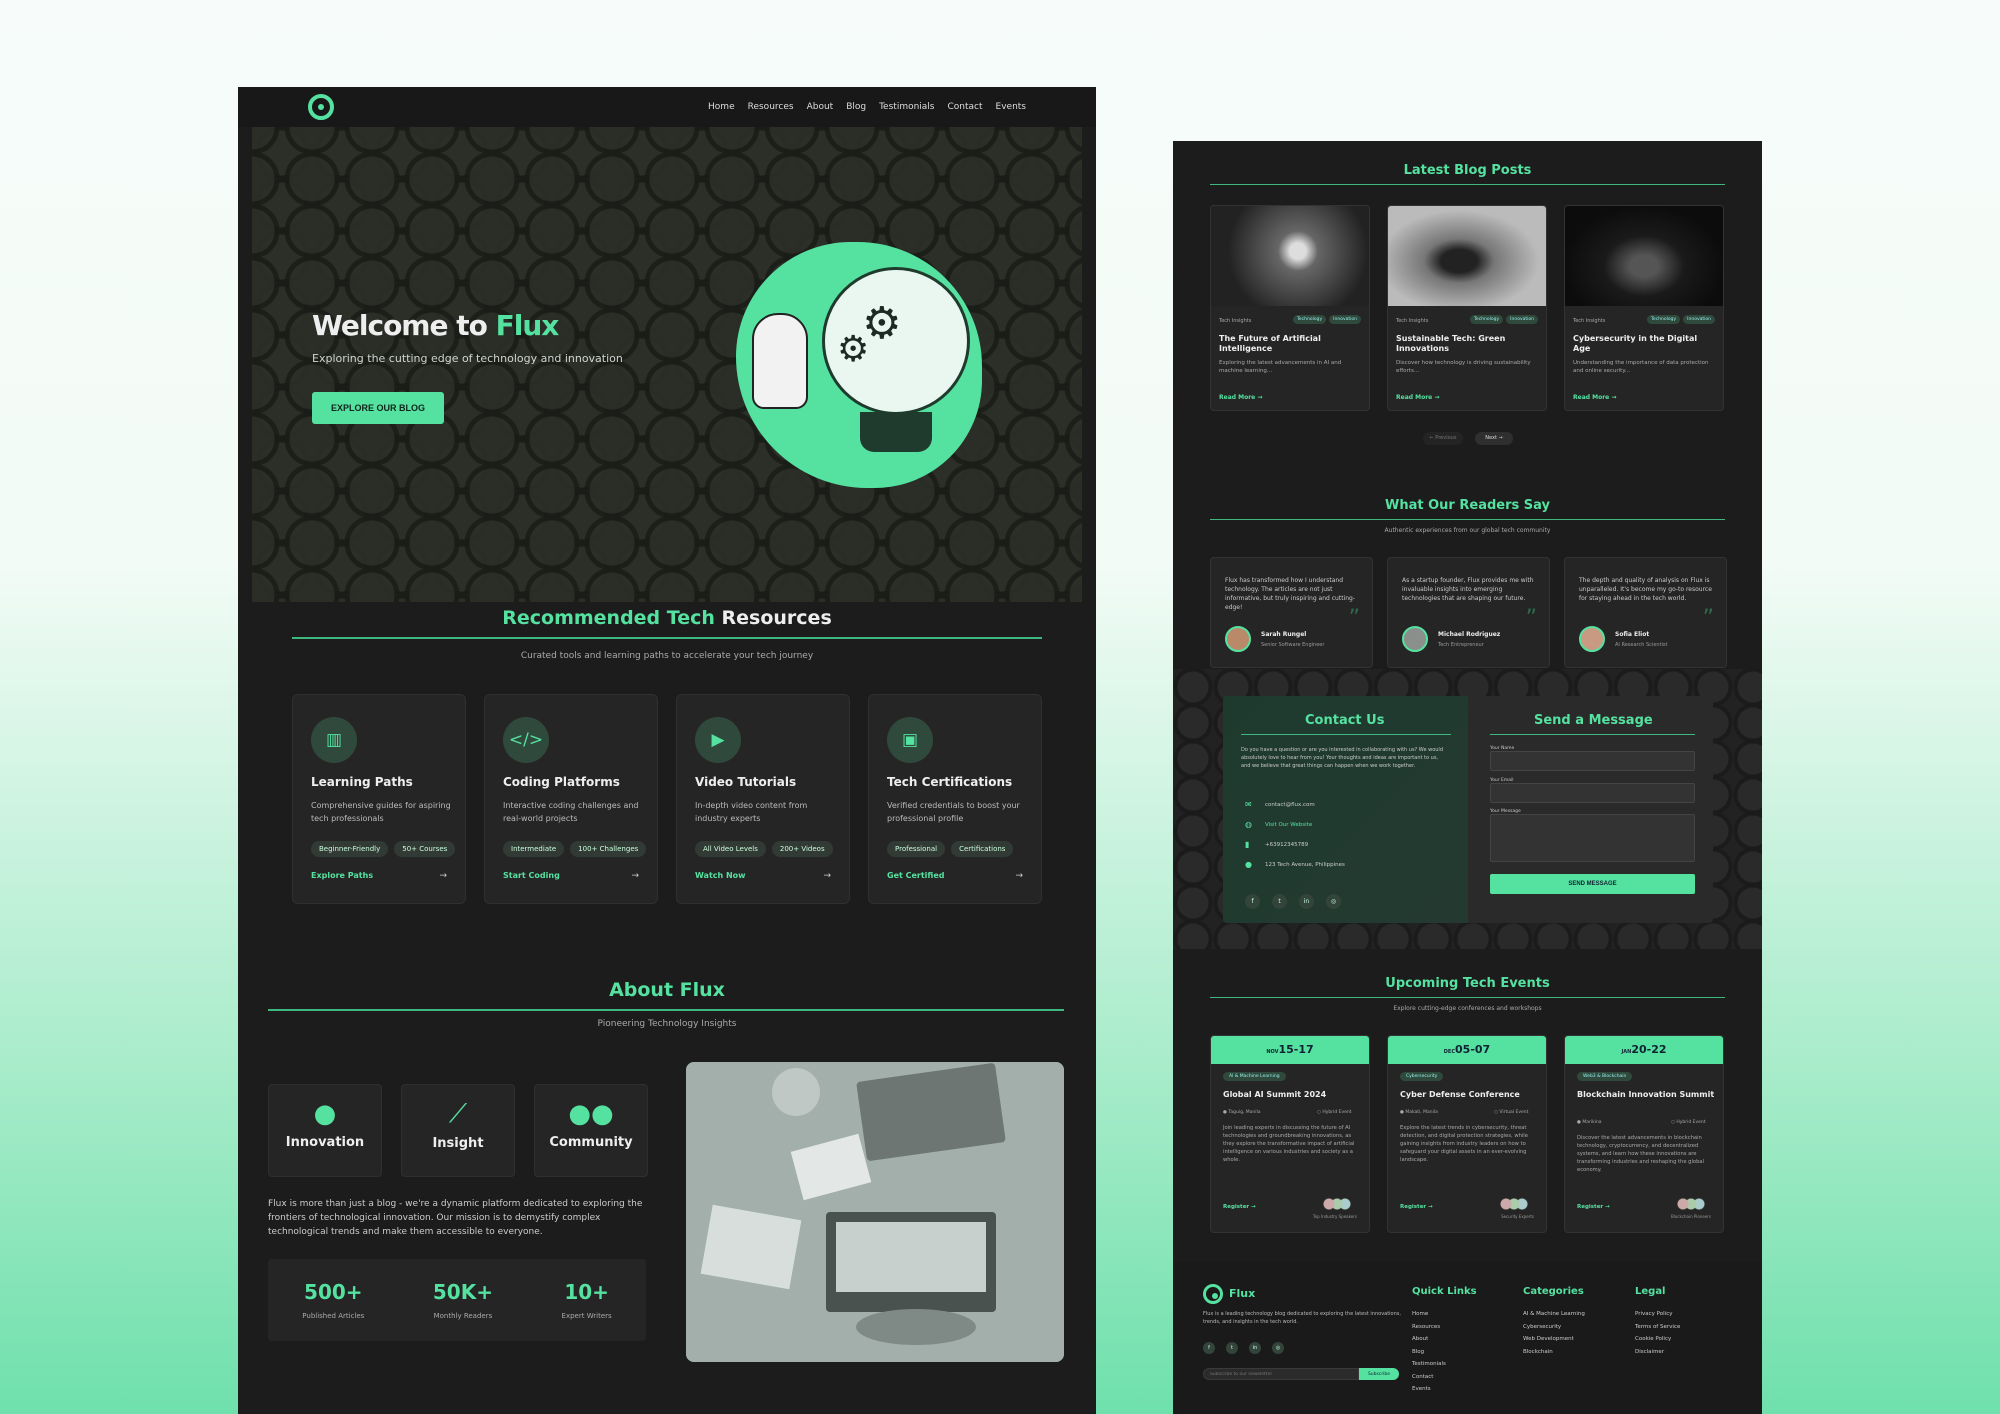 The height and width of the screenshot is (1414, 2000). I want to click on footer-link: Cookie Policy, so click(1657, 1339).